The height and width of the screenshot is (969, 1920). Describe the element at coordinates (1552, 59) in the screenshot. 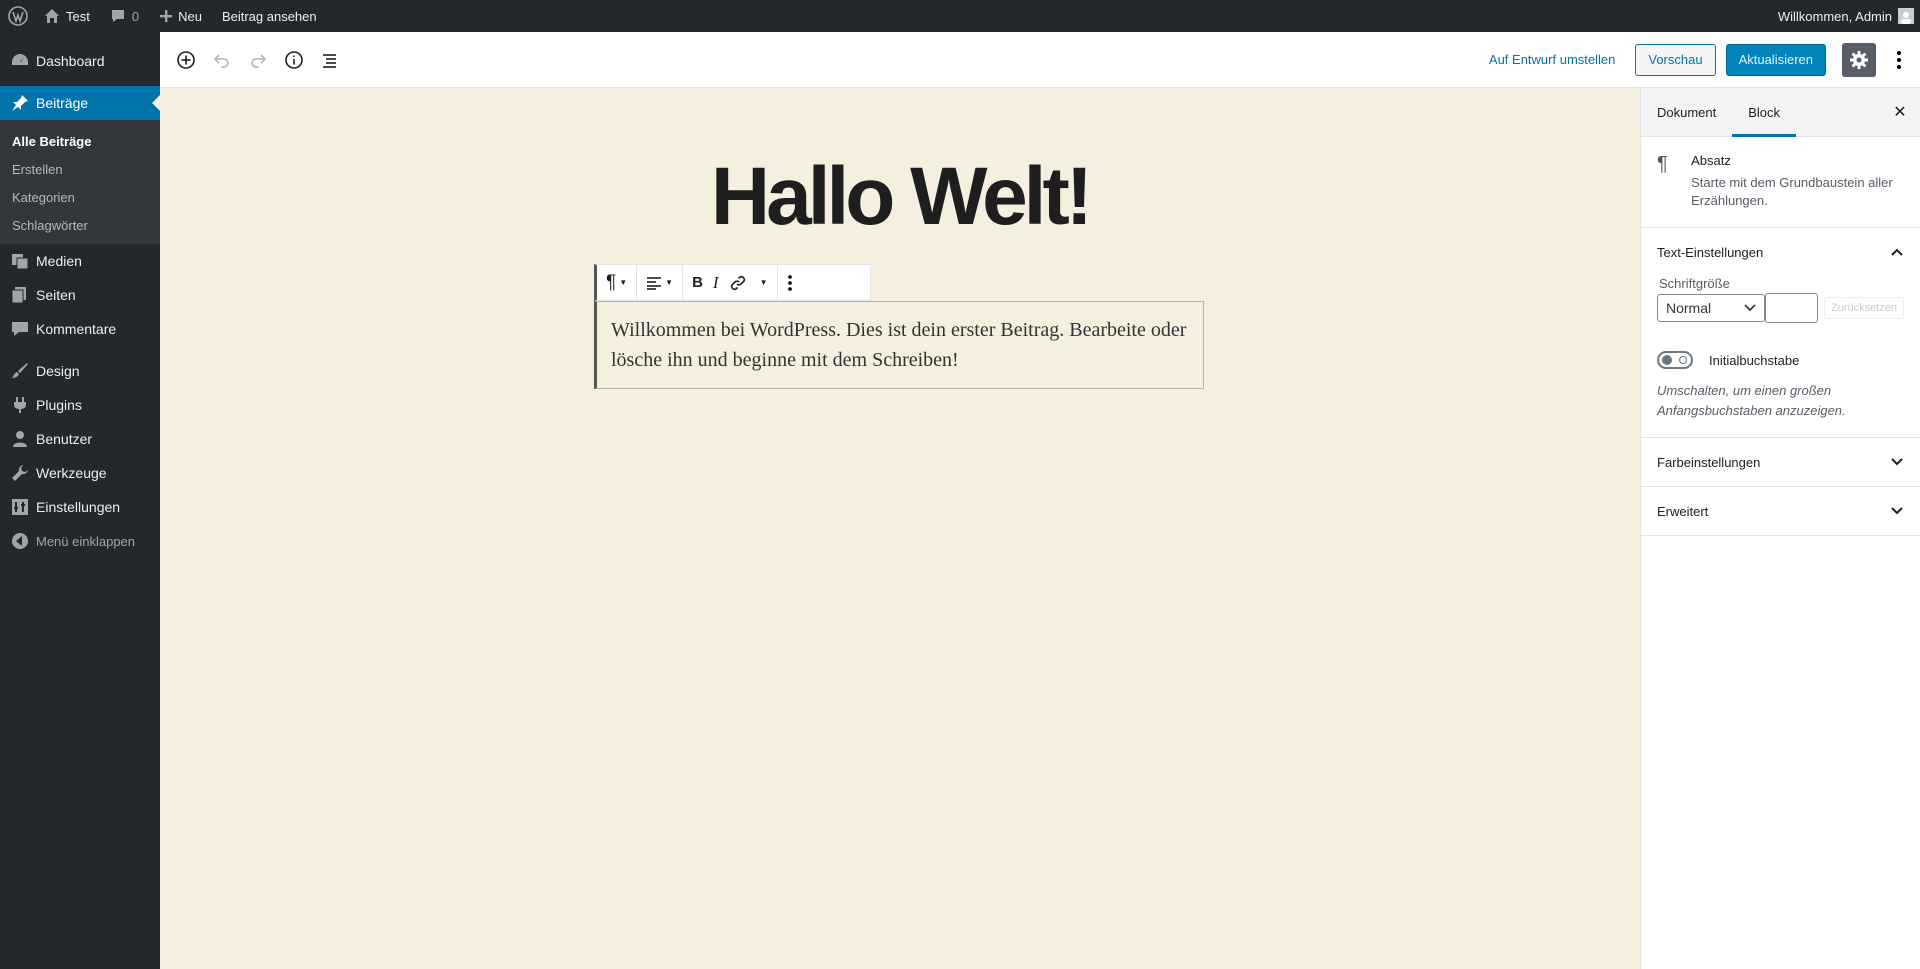

I see `switch-to-draft-button: Auf Entwurf umstellen` at that location.